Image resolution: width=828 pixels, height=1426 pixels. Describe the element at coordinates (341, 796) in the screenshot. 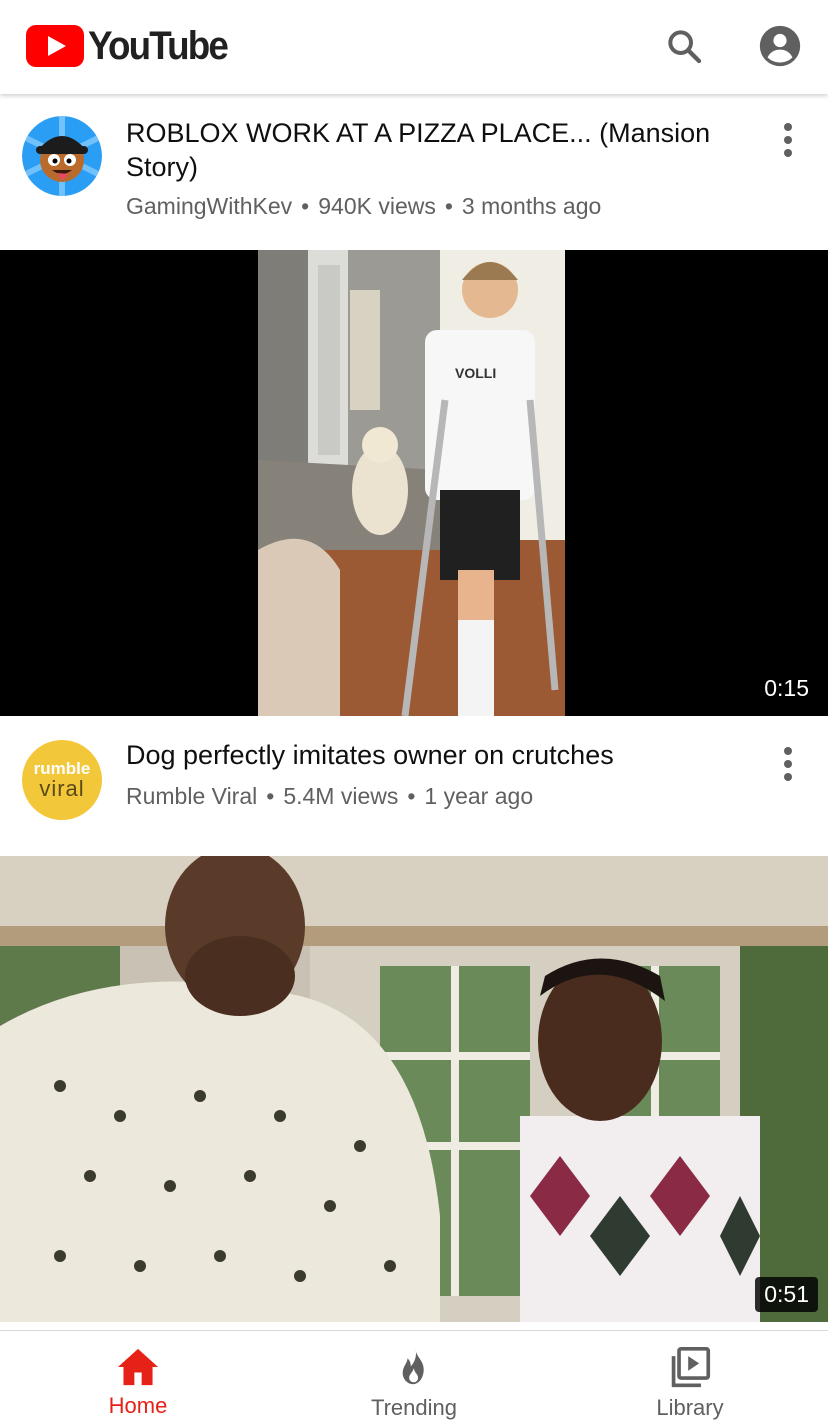

I see `view-count: 5.4M views` at that location.